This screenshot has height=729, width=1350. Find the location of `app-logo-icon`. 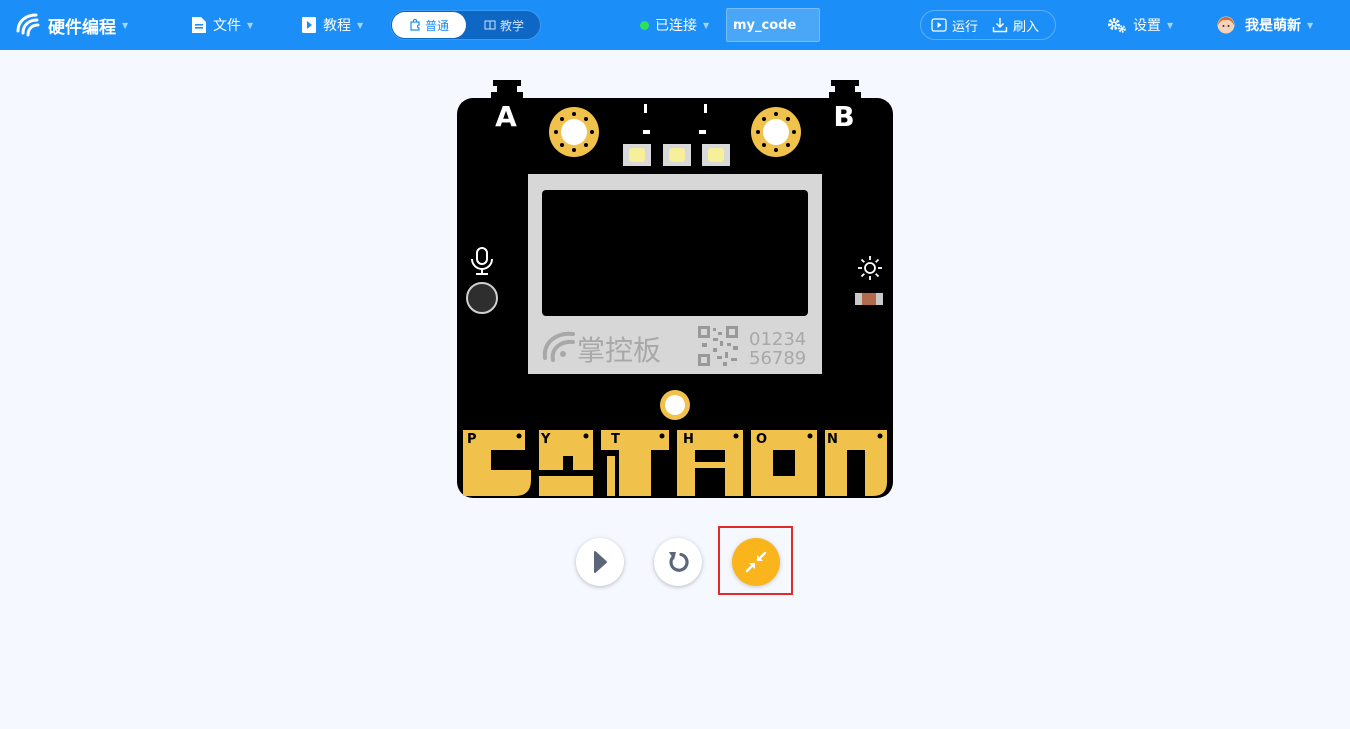

app-logo-icon is located at coordinates (28, 25).